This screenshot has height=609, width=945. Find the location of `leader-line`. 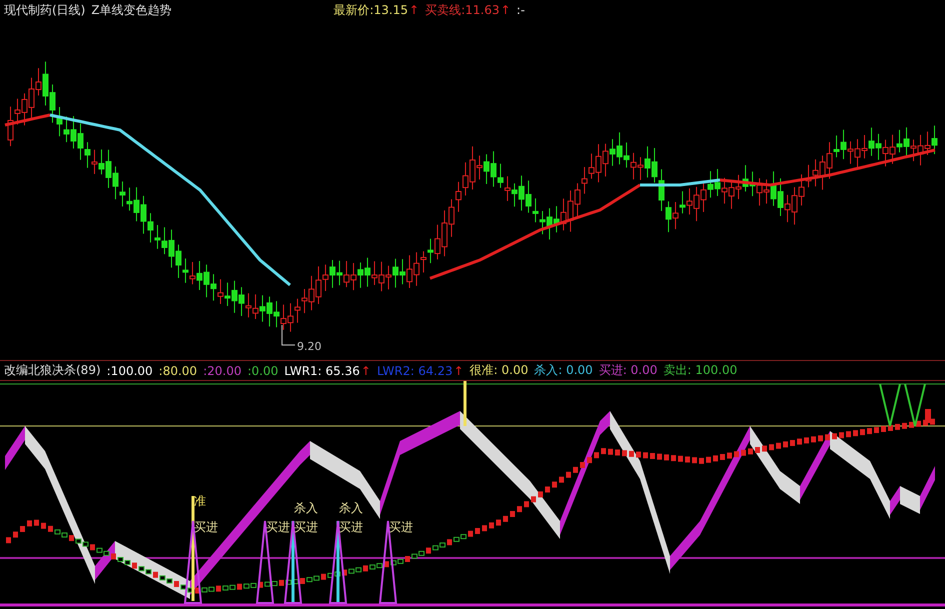

leader-line is located at coordinates (289, 335).